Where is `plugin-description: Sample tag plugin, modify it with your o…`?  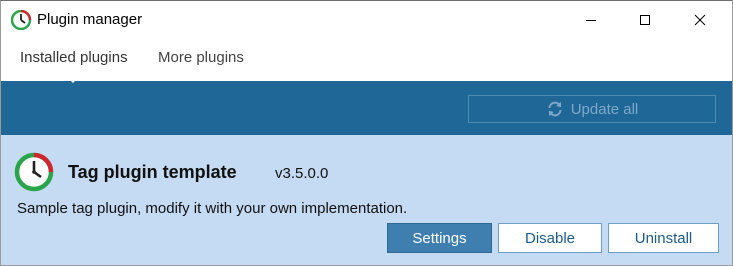
plugin-description: Sample tag plugin, modify it with your o… is located at coordinates (212, 208).